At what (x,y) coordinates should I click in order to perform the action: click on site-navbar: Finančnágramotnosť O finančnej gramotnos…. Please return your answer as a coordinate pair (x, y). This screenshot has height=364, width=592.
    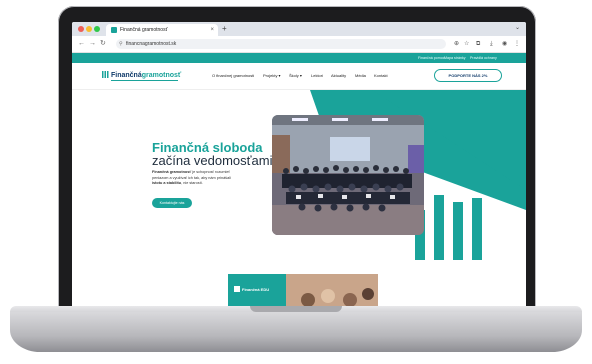
    Looking at the image, I should click on (299, 76).